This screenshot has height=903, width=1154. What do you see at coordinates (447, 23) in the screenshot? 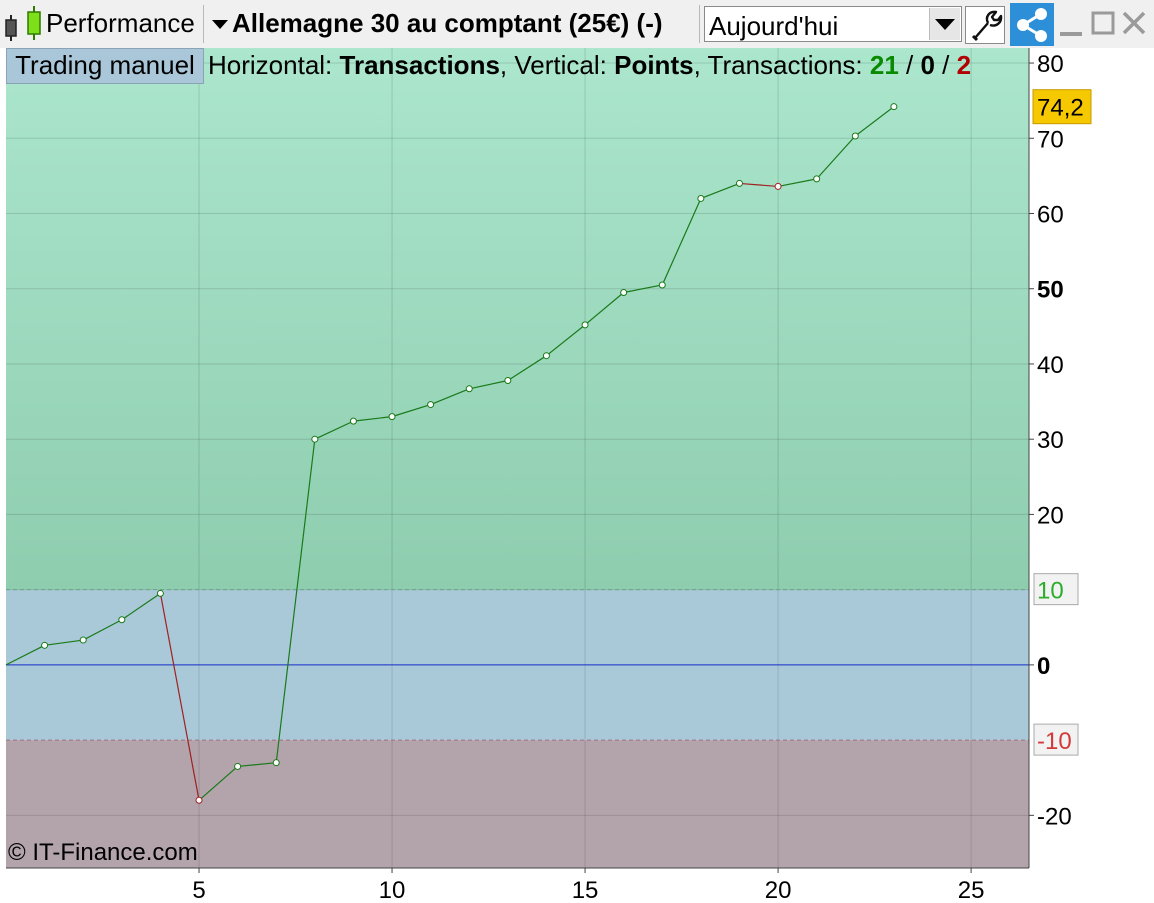
I see `instrument-selector: Allemagne 30 au comptant (25€) (-)` at bounding box center [447, 23].